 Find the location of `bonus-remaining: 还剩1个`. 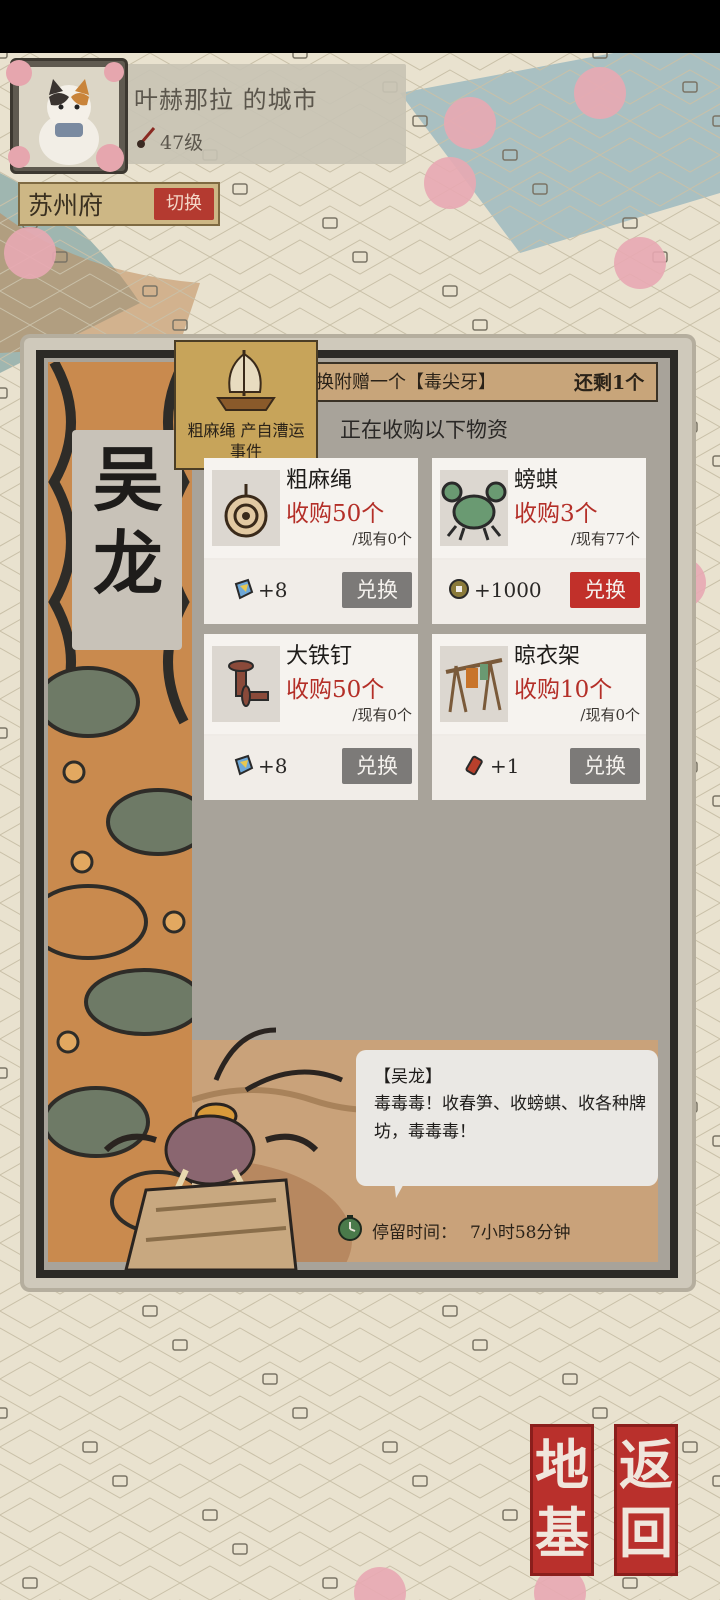

bonus-remaining: 还剩1个 is located at coordinates (609, 383).